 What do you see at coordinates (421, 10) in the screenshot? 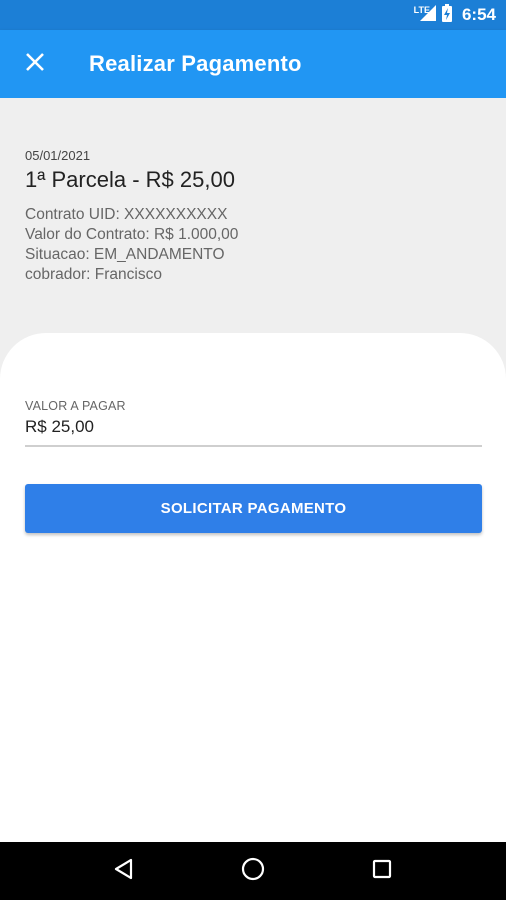
I see `lte-label: LTE` at bounding box center [421, 10].